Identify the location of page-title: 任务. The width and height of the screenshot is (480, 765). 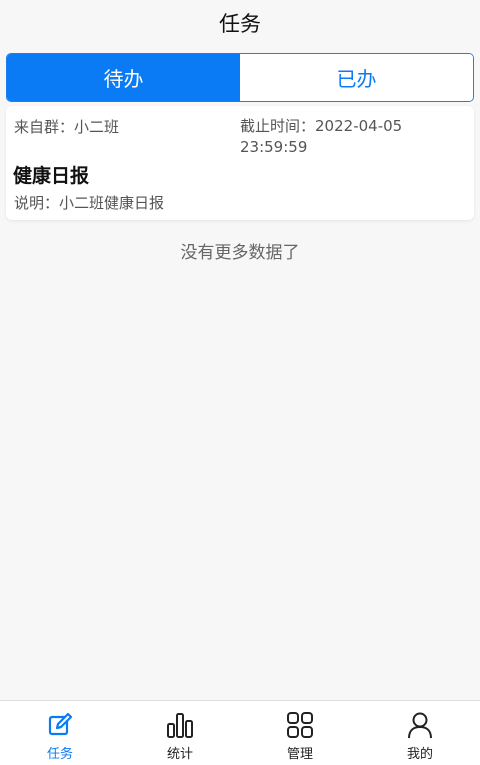
(240, 23).